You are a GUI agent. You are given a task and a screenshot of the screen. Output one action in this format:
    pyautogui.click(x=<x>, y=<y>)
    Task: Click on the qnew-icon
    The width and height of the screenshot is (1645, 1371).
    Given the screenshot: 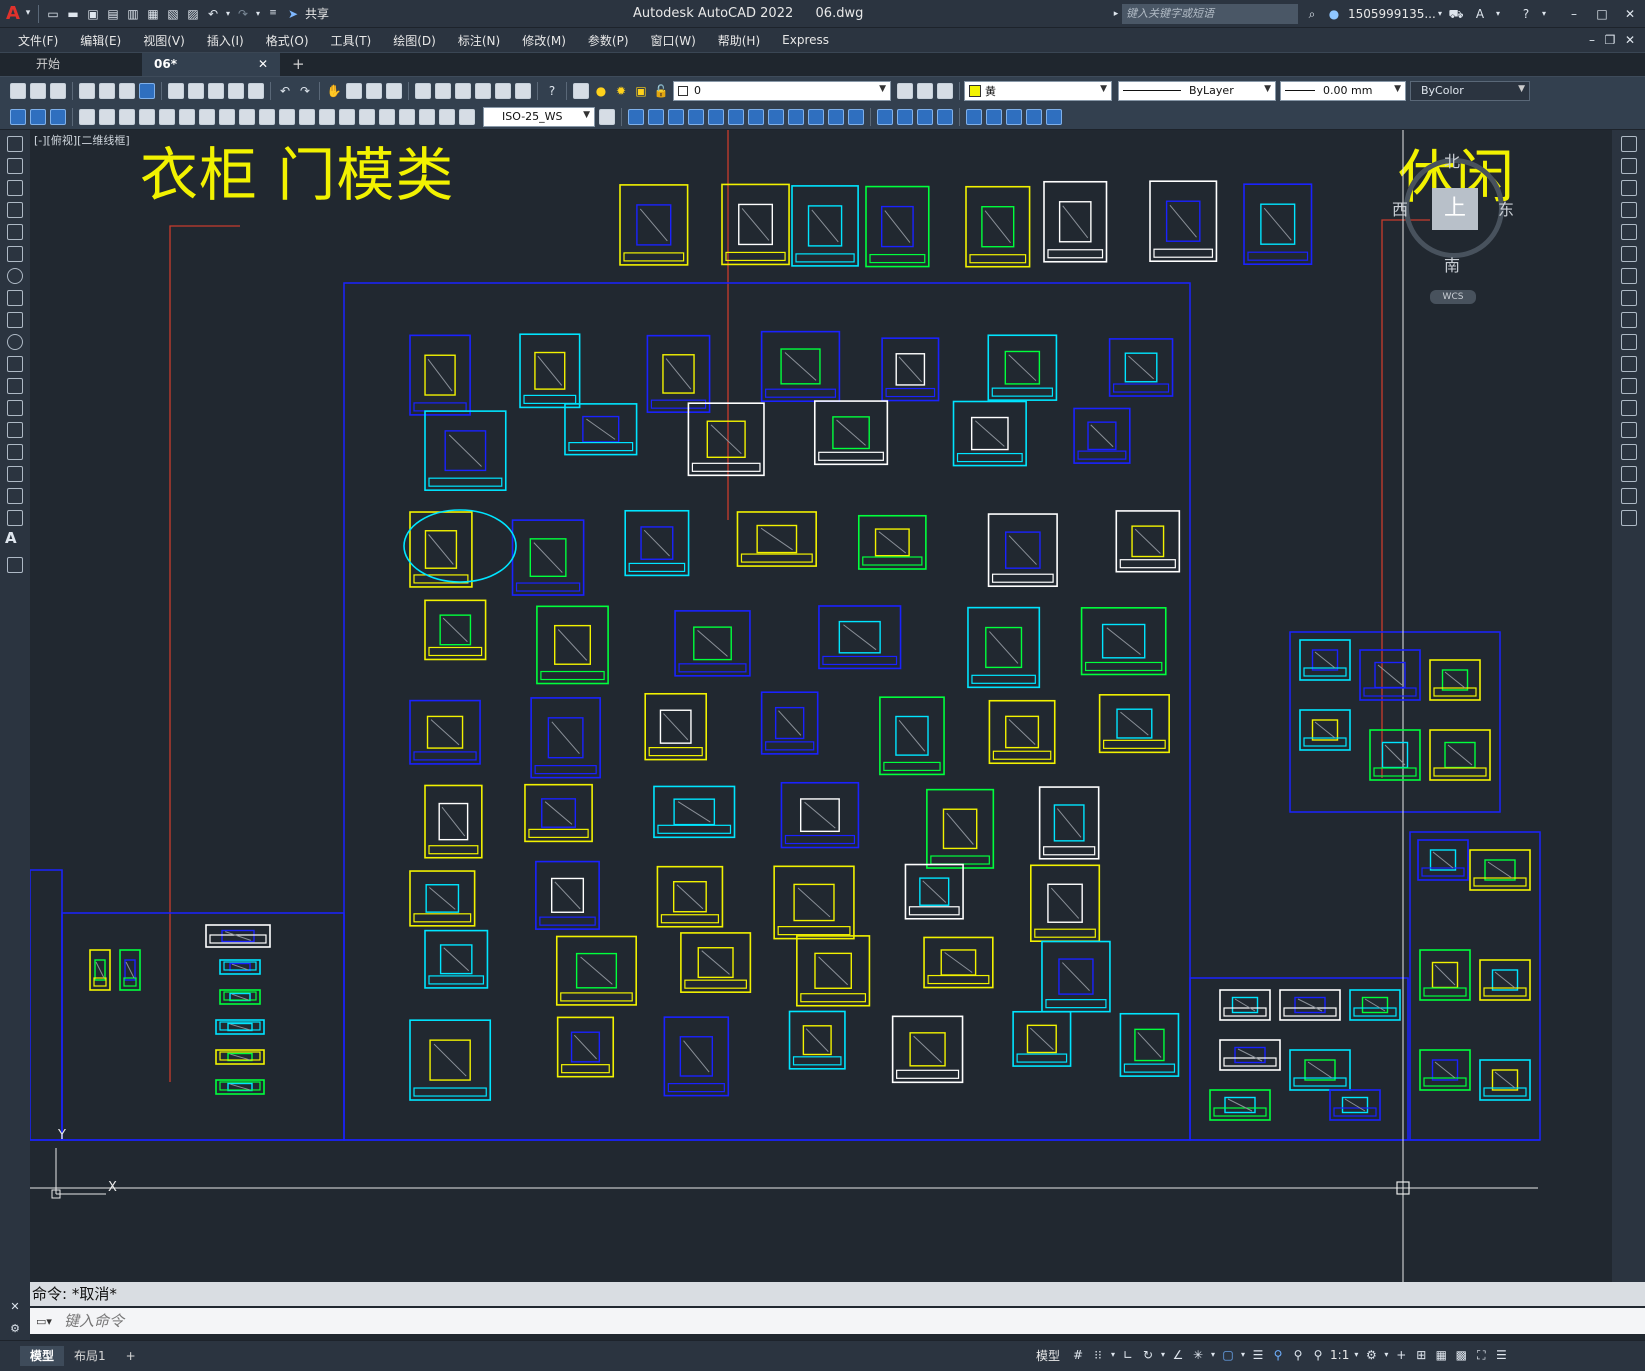 What is the action you would take?
    pyautogui.click(x=18, y=90)
    